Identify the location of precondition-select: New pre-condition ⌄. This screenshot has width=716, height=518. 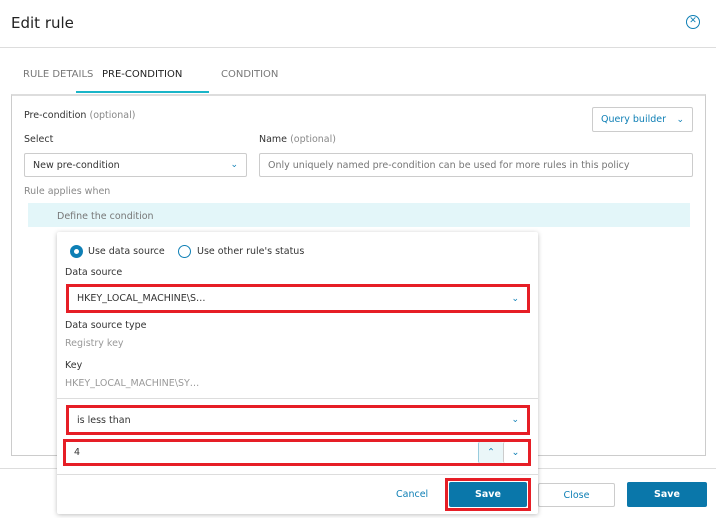
(135, 165).